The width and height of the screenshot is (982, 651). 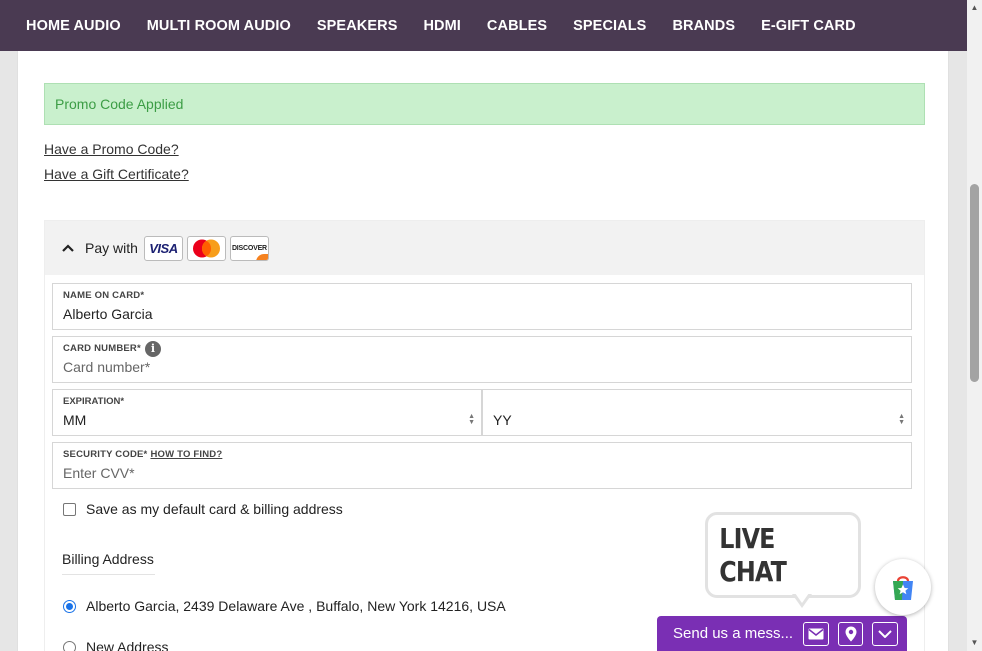 I want to click on name-on-card-label: NAME ON CARD*, so click(x=104, y=295).